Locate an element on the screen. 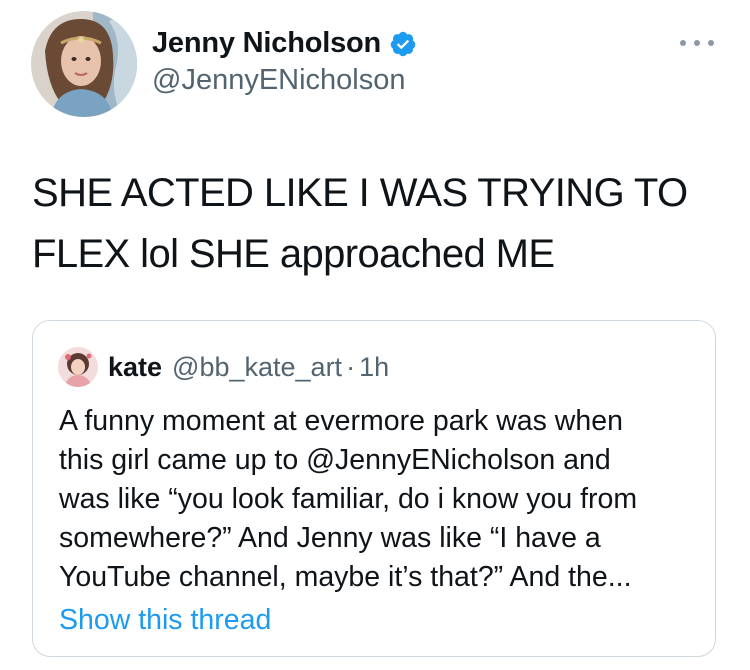 Image resolution: width=750 pixels, height=670 pixels. quoted-tweet-header: kate @bb_kate_art · 1h is located at coordinates (248, 367).